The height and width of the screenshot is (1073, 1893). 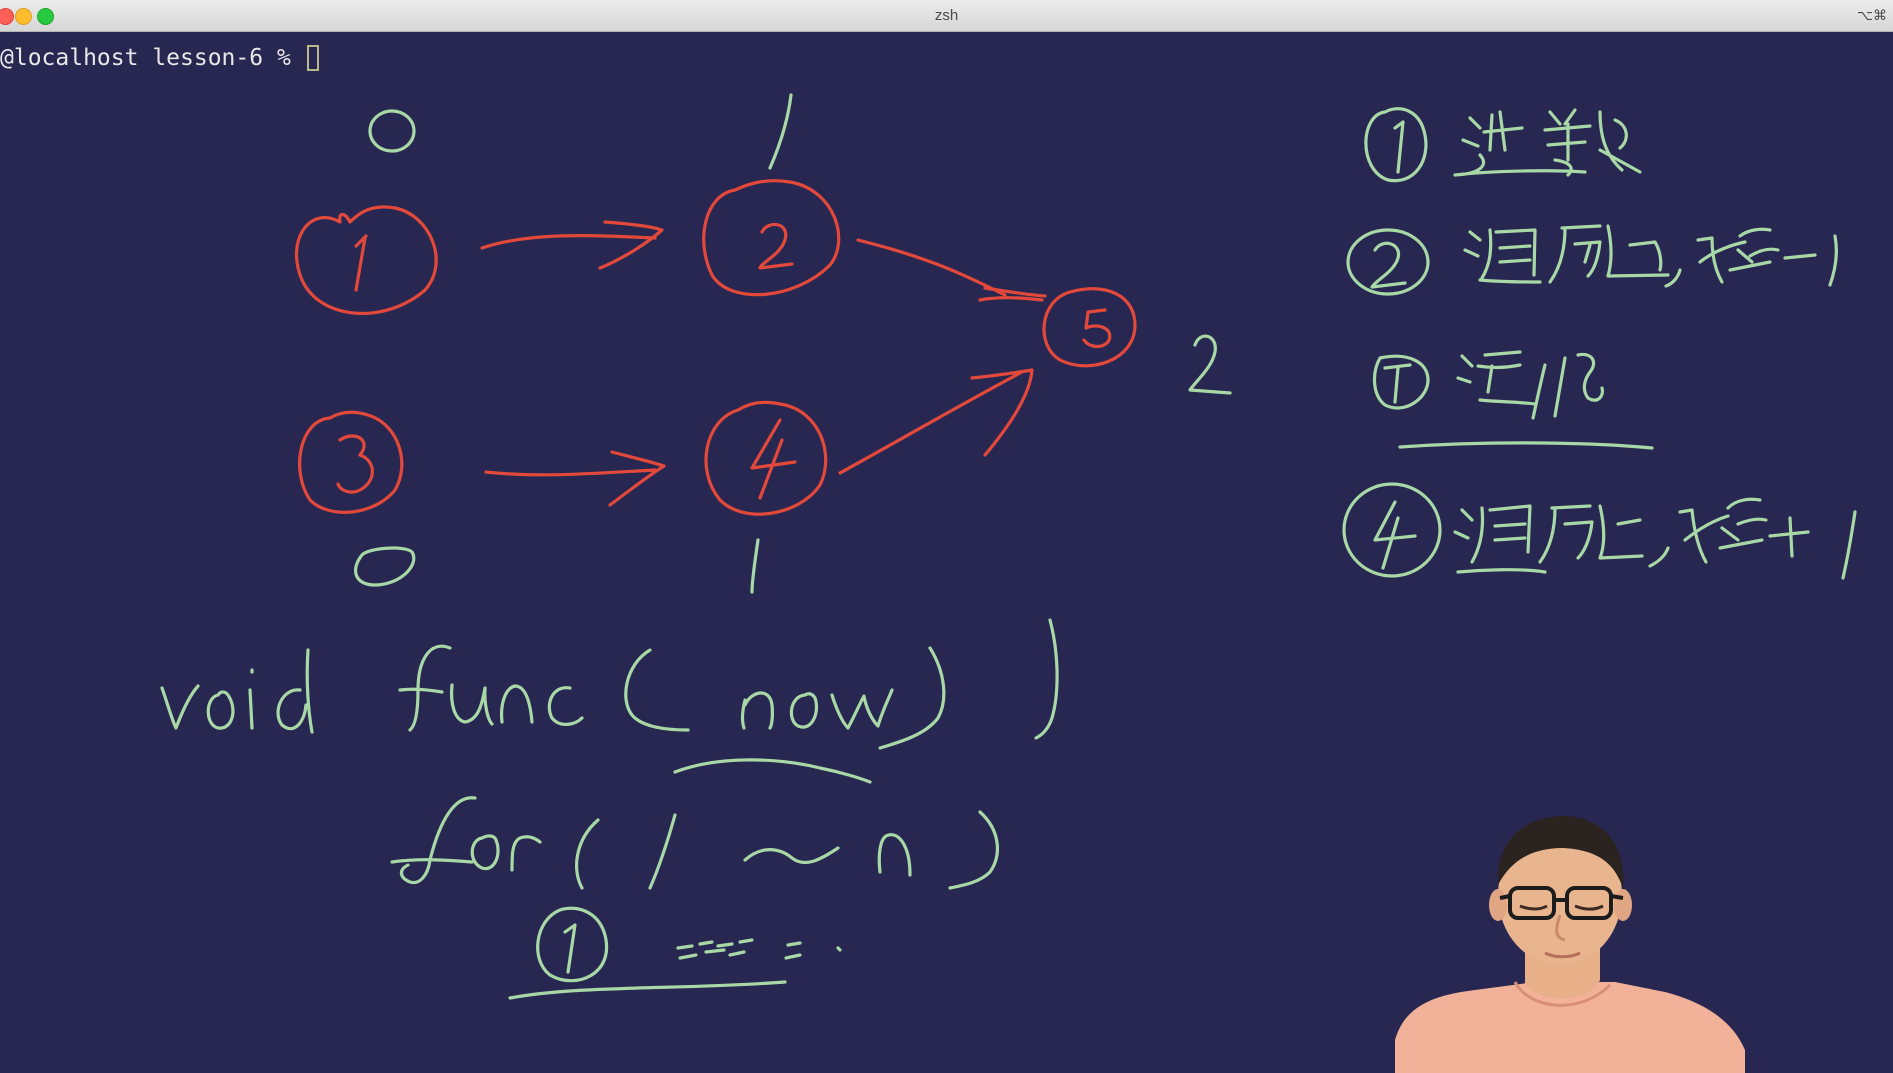 What do you see at coordinates (716, 347) in the screenshot?
I see `graph-drawing` at bounding box center [716, 347].